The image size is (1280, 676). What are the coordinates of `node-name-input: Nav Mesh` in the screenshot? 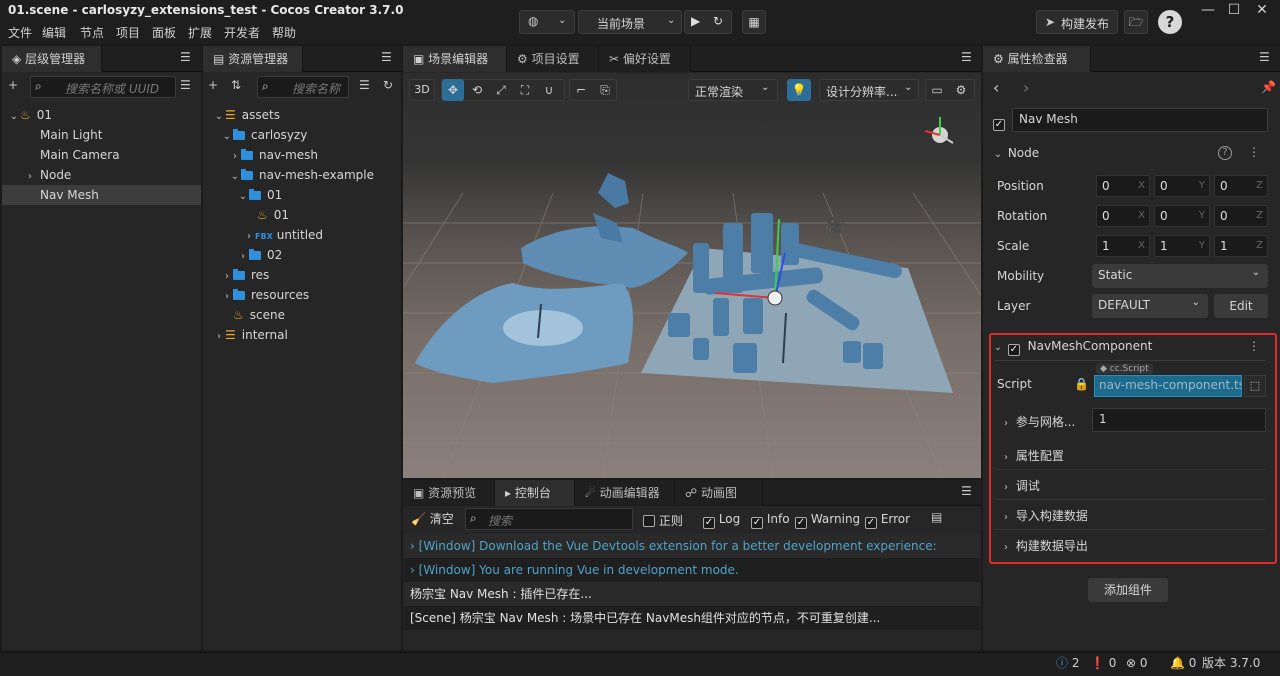 It's located at (1140, 120).